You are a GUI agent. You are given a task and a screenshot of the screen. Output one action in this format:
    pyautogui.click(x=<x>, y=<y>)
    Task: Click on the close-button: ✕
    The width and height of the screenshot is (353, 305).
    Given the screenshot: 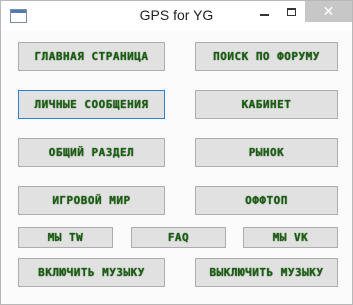 What is the action you would take?
    pyautogui.click(x=328, y=11)
    